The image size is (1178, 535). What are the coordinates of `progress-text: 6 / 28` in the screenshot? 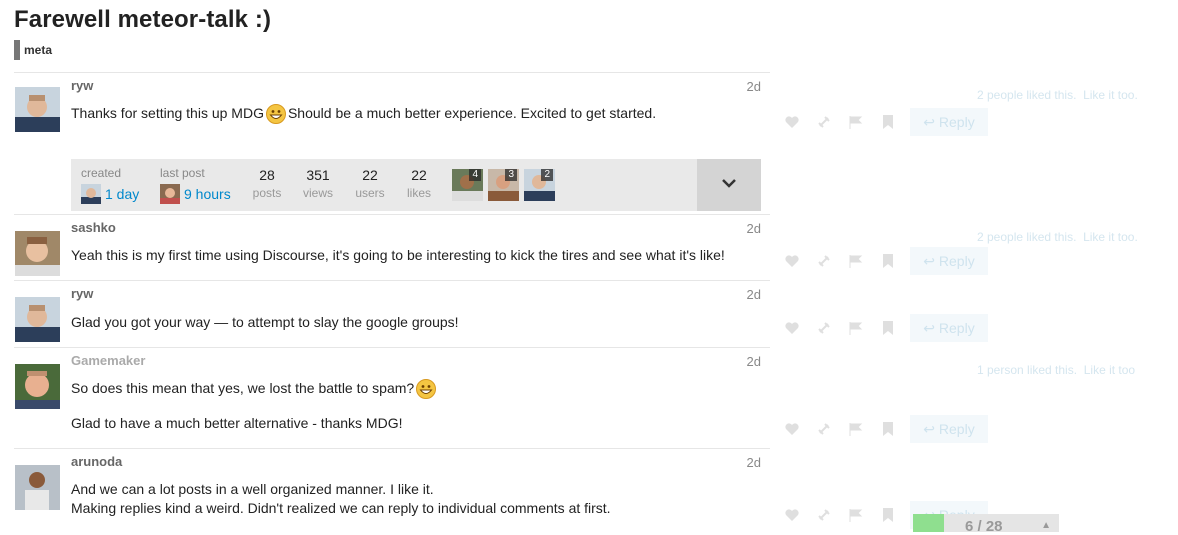 It's located at (984, 526).